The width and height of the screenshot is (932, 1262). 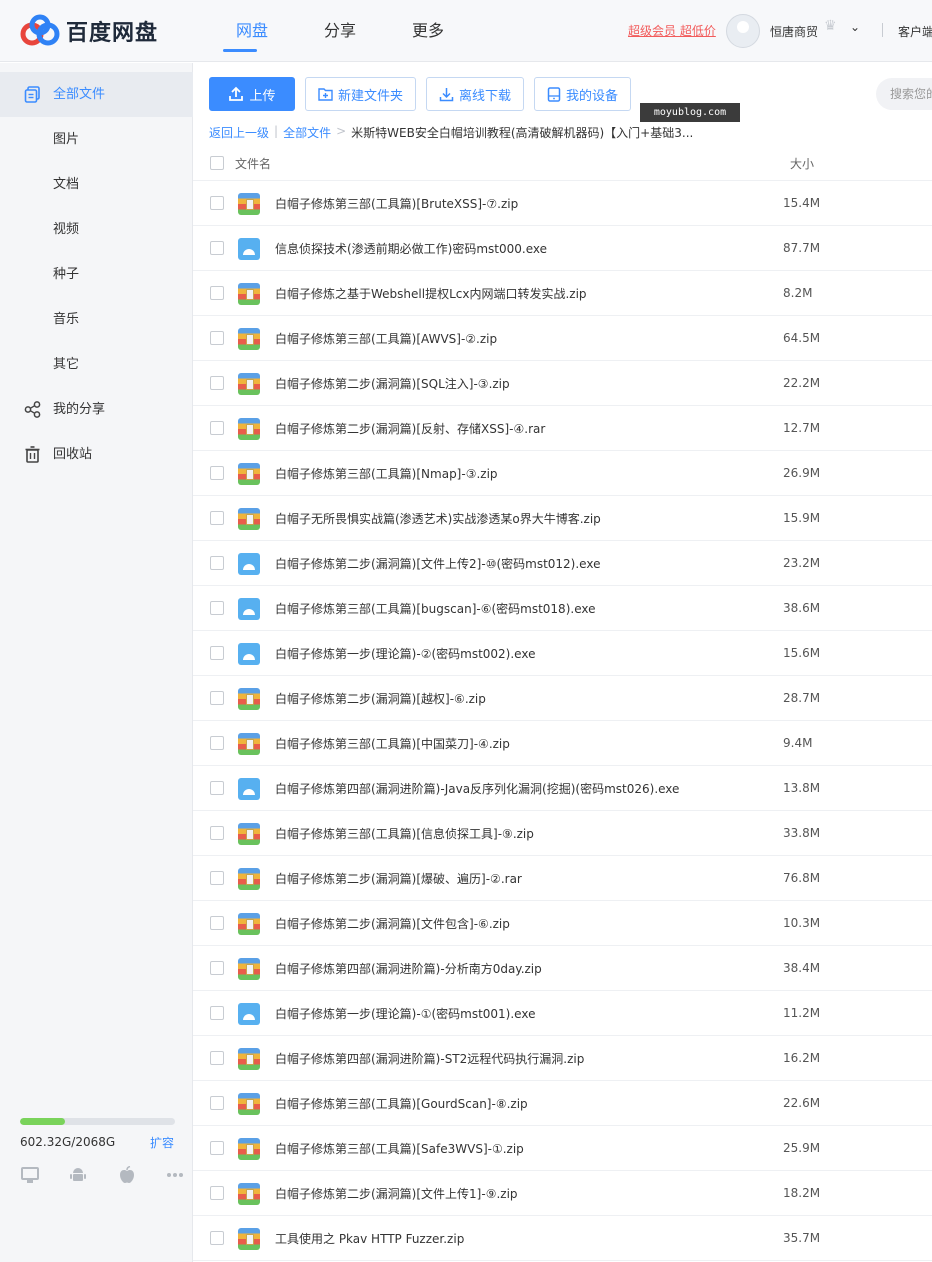 I want to click on file-row: 白帽子修炼第二步(漏洞篇)[反射、存储XSS]-④.rar 12.7M, so click(x=562, y=428).